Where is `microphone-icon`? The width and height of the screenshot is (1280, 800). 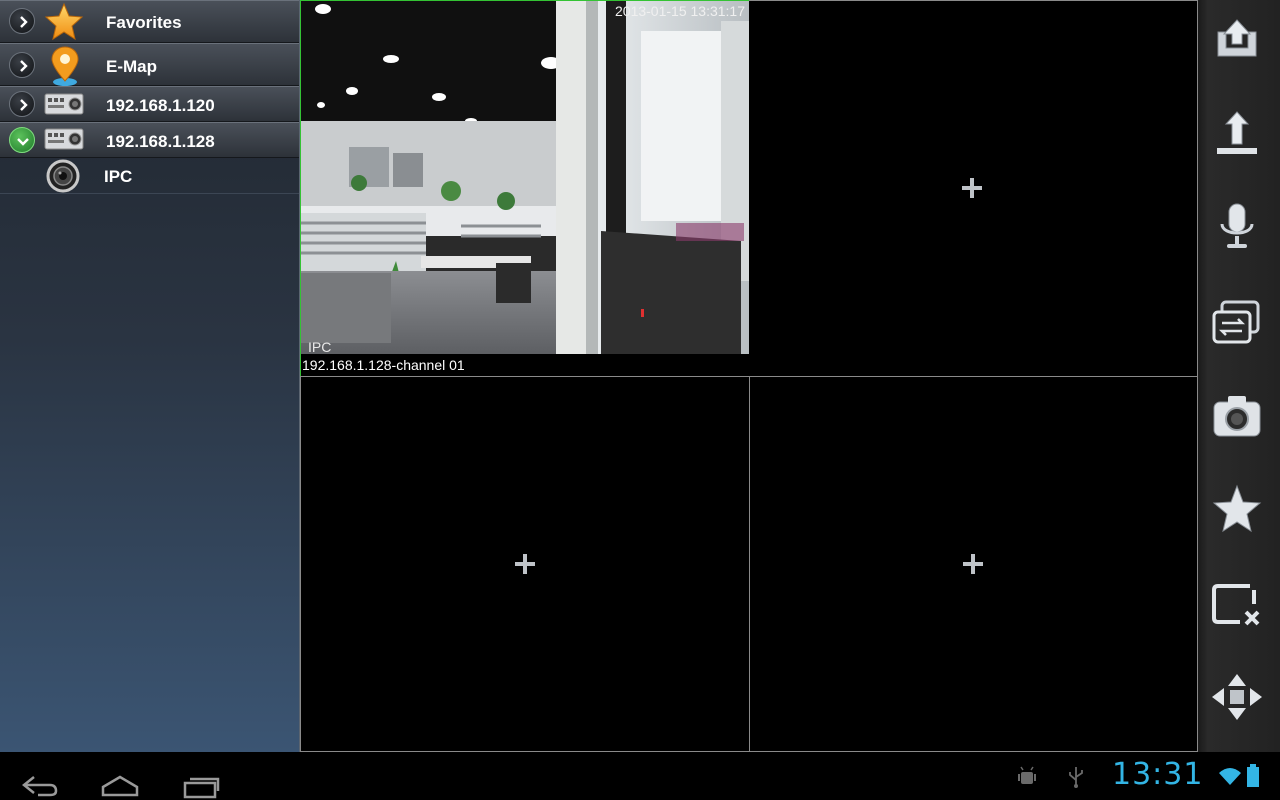
microphone-icon is located at coordinates (1237, 227).